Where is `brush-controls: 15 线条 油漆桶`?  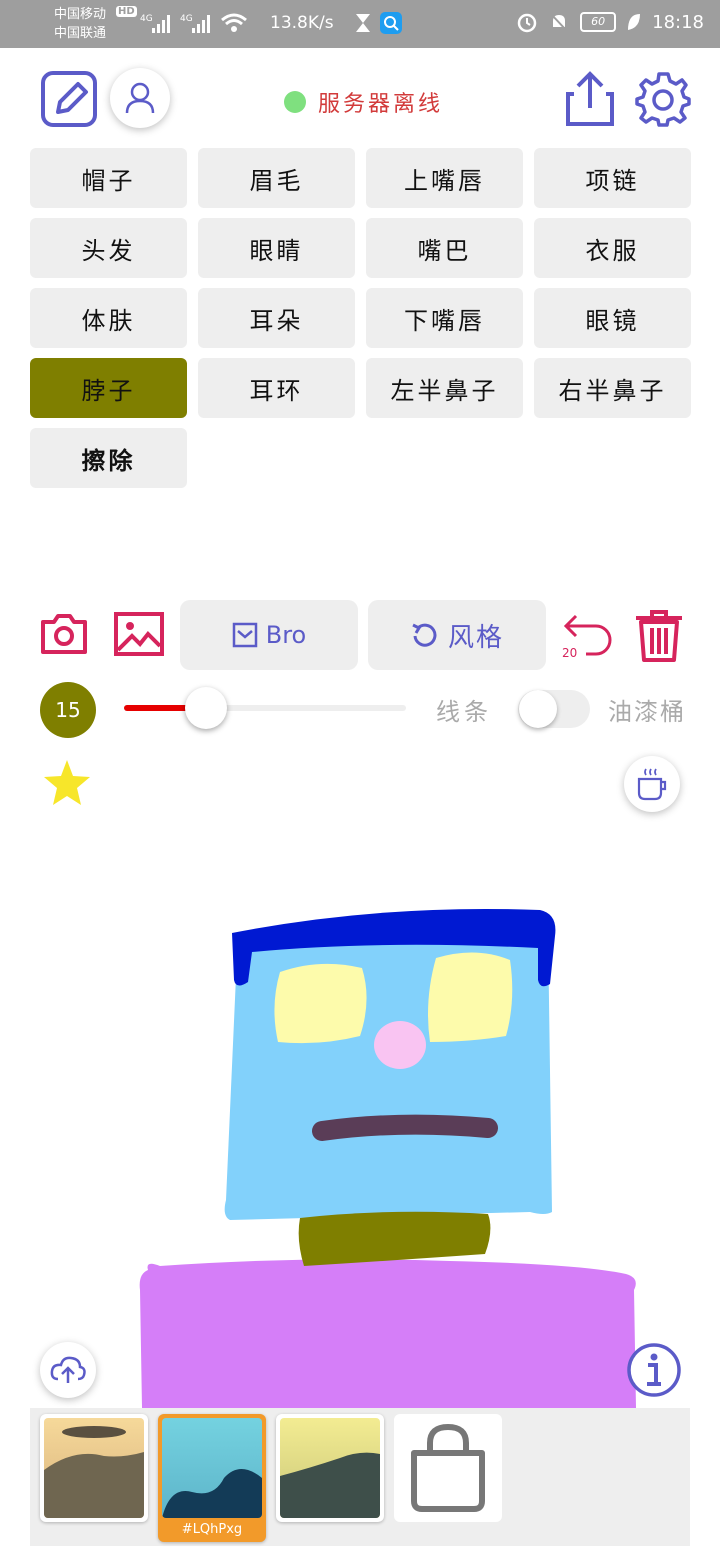
brush-controls: 15 线条 油漆桶 is located at coordinates (360, 710).